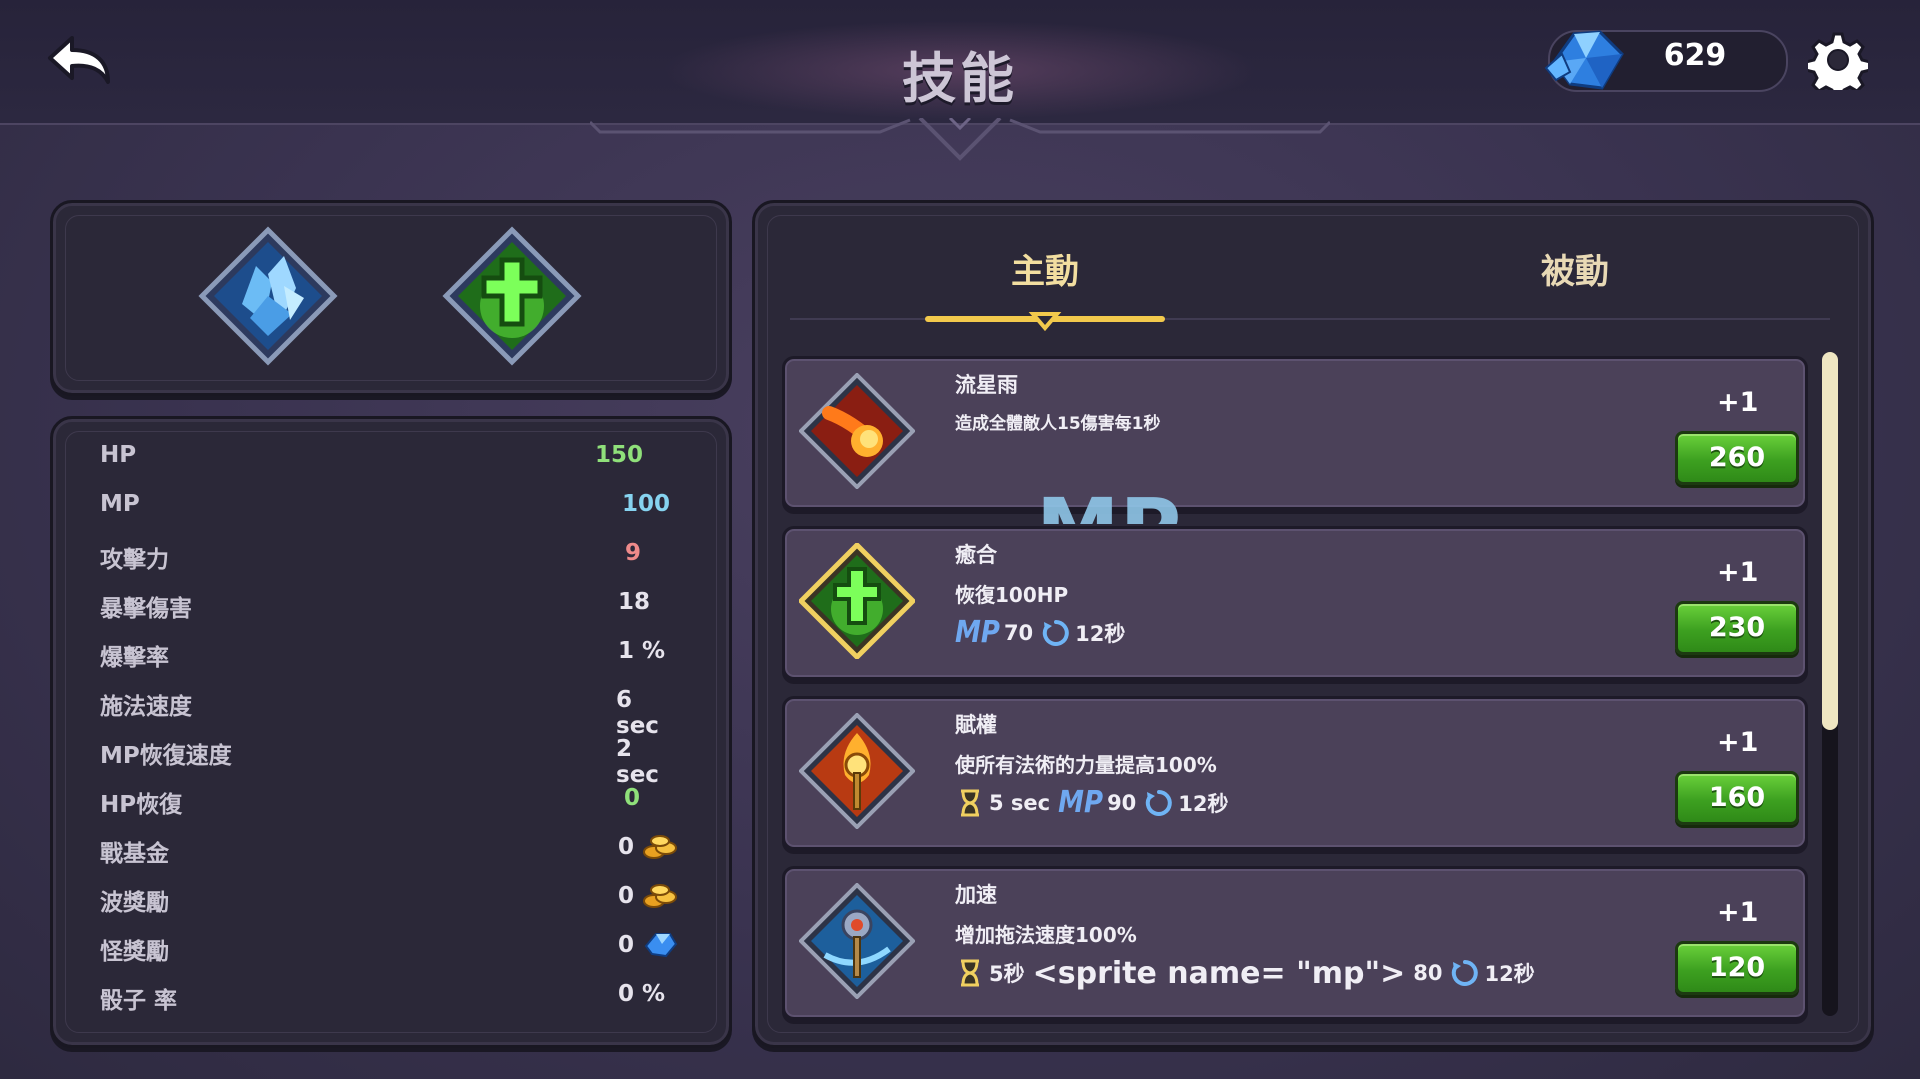 This screenshot has height=1079, width=1920. Describe the element at coordinates (139, 1001) in the screenshot. I see `stat-label: 骰子 率` at that location.